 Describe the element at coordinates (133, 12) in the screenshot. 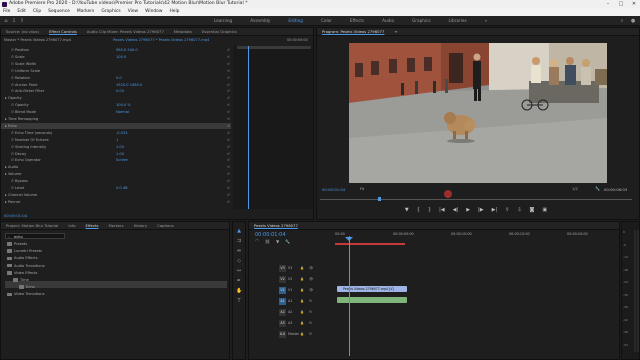

I see `menu-view: View` at that location.